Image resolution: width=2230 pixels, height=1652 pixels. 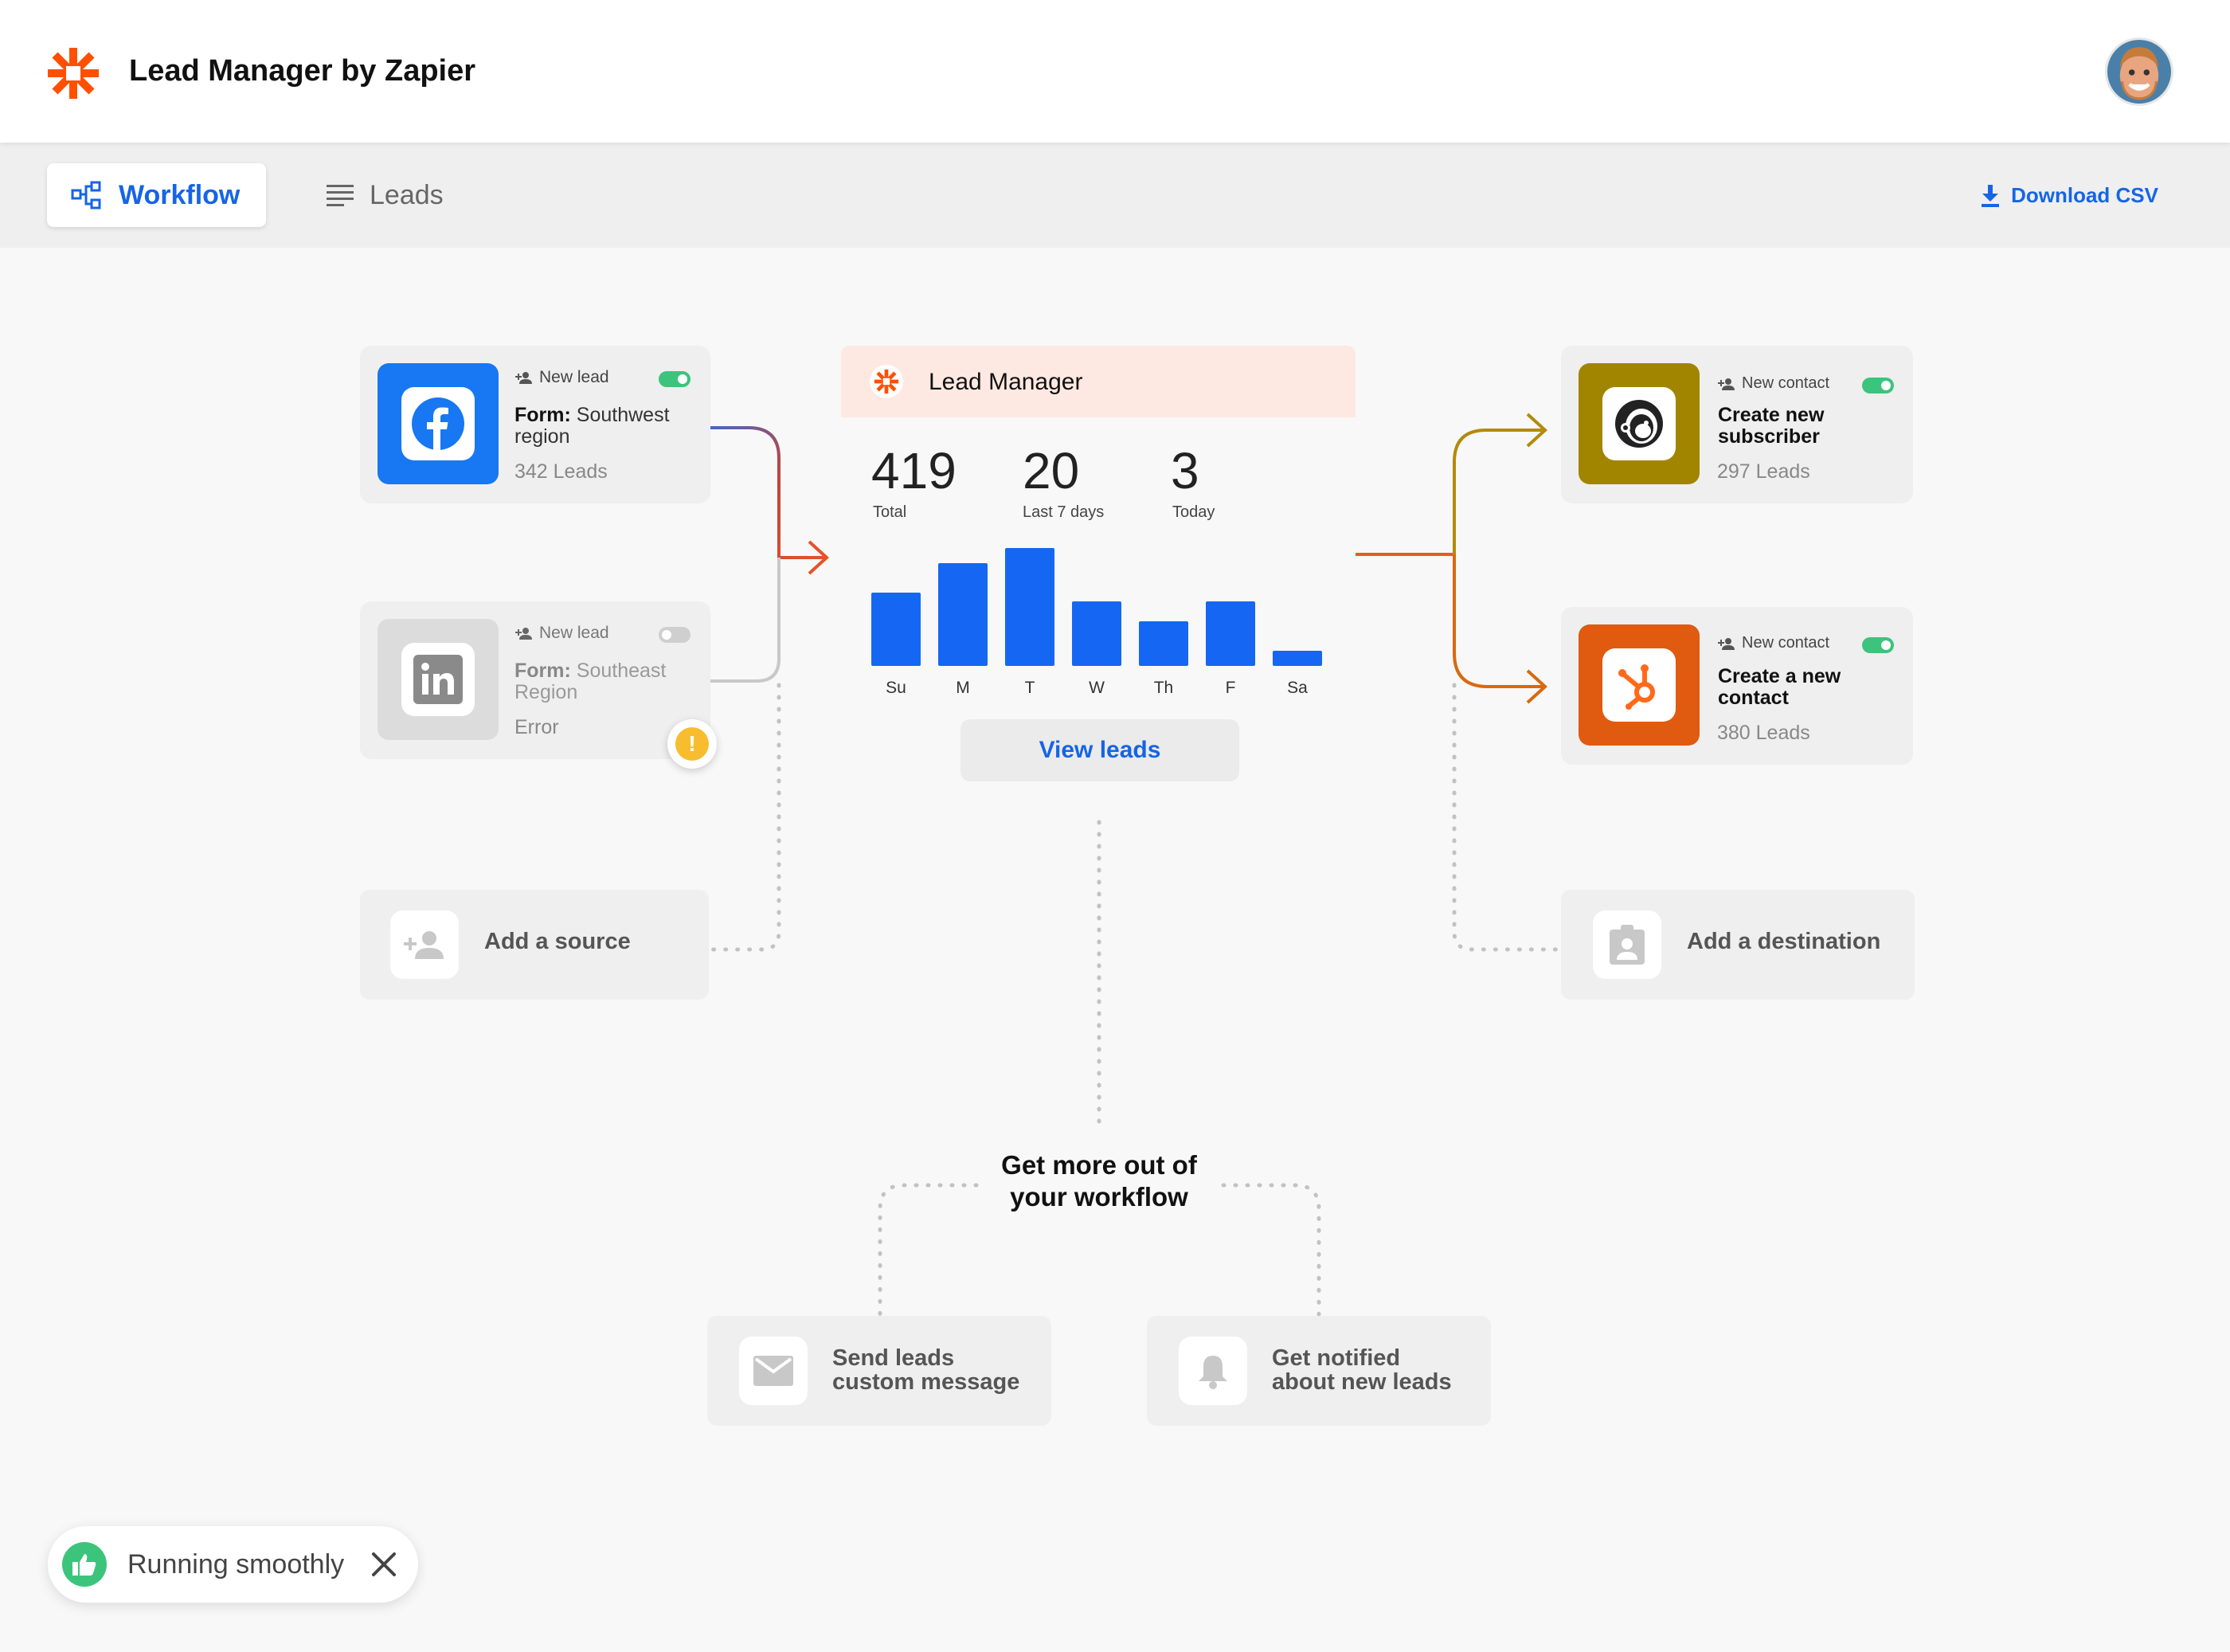 I want to click on user-avatar, so click(x=2139, y=71).